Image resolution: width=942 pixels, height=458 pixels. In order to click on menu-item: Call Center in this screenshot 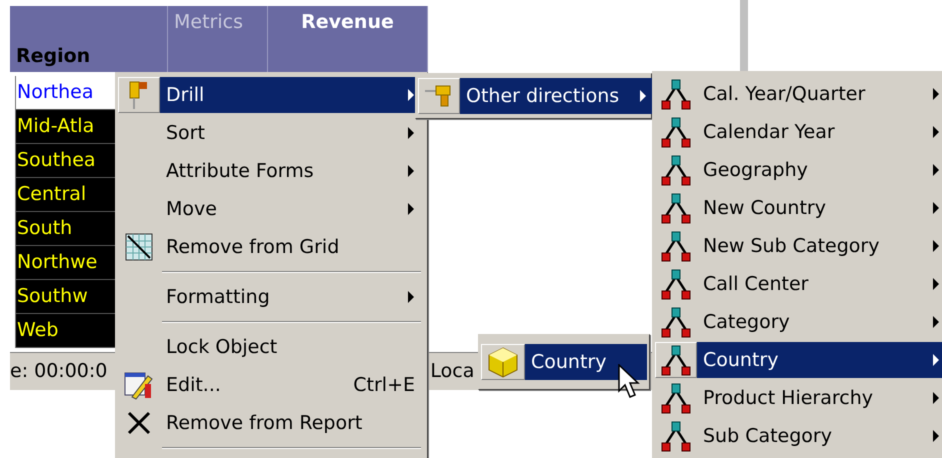, I will do `click(798, 284)`.